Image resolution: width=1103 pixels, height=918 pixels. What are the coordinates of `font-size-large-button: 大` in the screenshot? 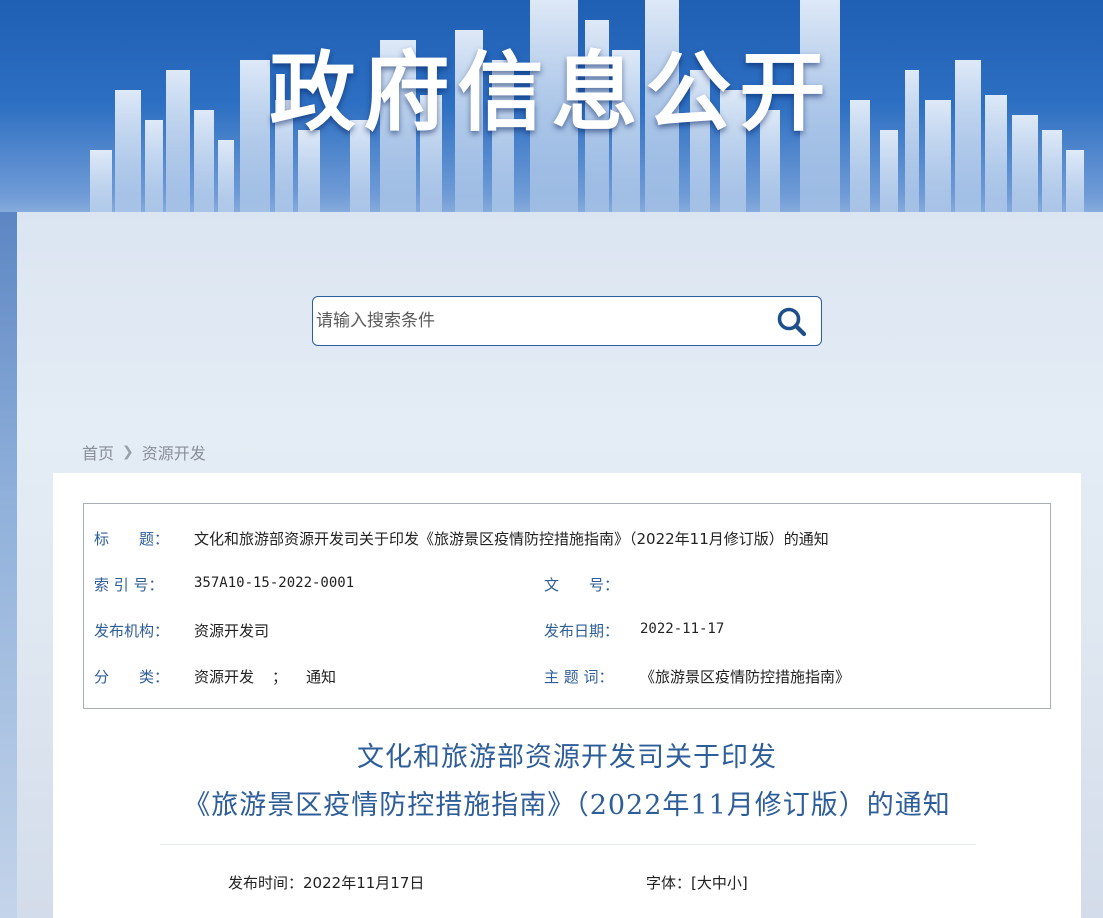 It's located at (704, 883).